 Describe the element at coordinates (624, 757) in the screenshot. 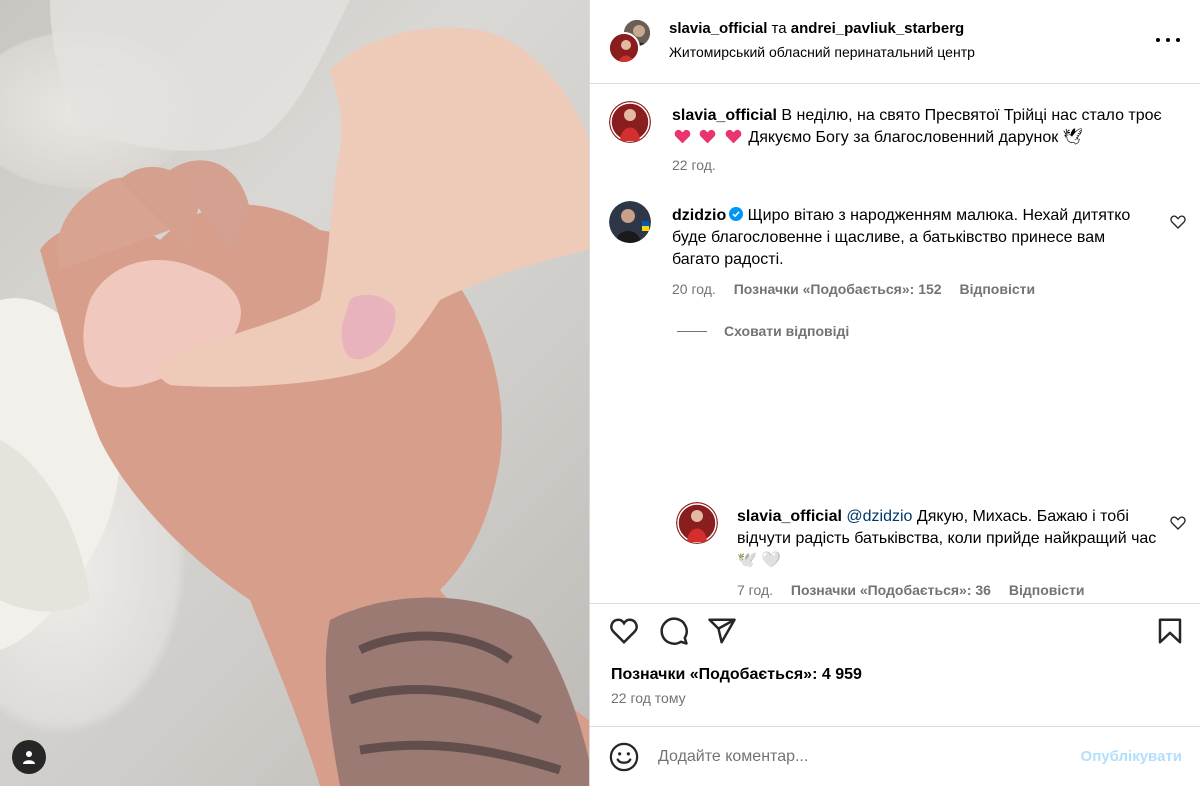

I see `emoji-icon` at that location.